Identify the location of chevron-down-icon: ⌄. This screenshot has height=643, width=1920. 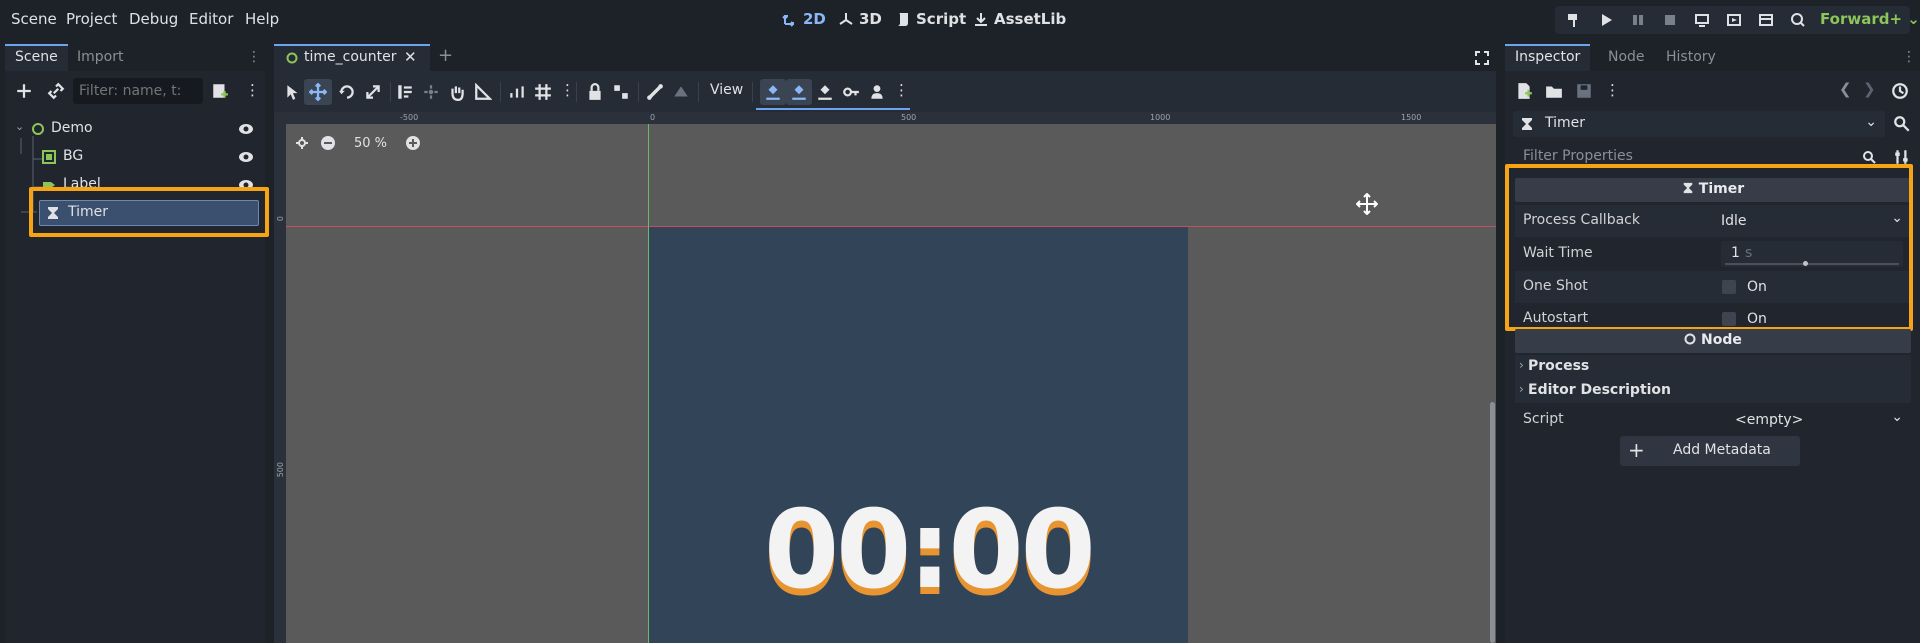
(19, 126).